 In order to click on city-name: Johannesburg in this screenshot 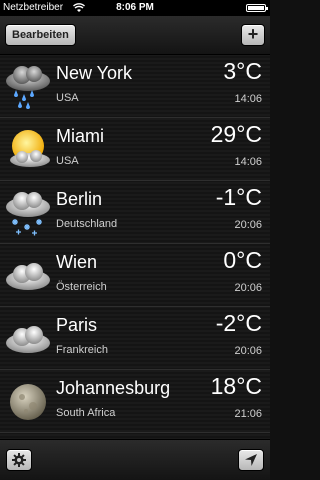, I will do `click(113, 388)`.